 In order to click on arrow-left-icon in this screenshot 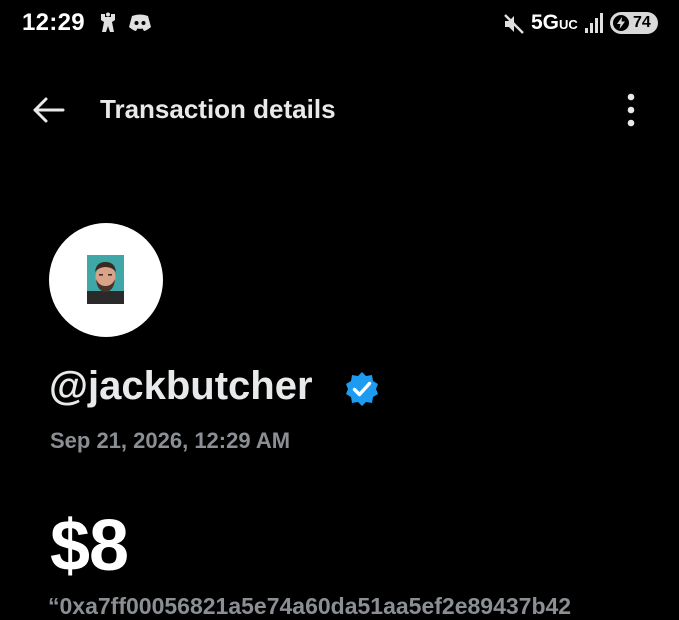, I will do `click(49, 110)`.